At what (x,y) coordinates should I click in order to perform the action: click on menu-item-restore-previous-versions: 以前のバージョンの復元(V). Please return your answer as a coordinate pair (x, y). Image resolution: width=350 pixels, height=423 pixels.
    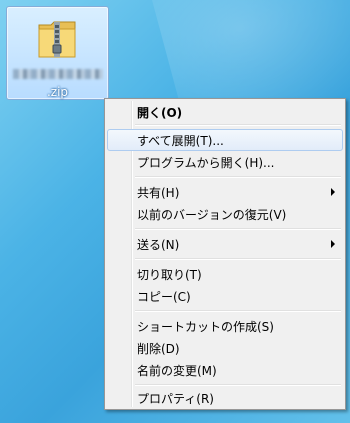
    Looking at the image, I should click on (225, 214).